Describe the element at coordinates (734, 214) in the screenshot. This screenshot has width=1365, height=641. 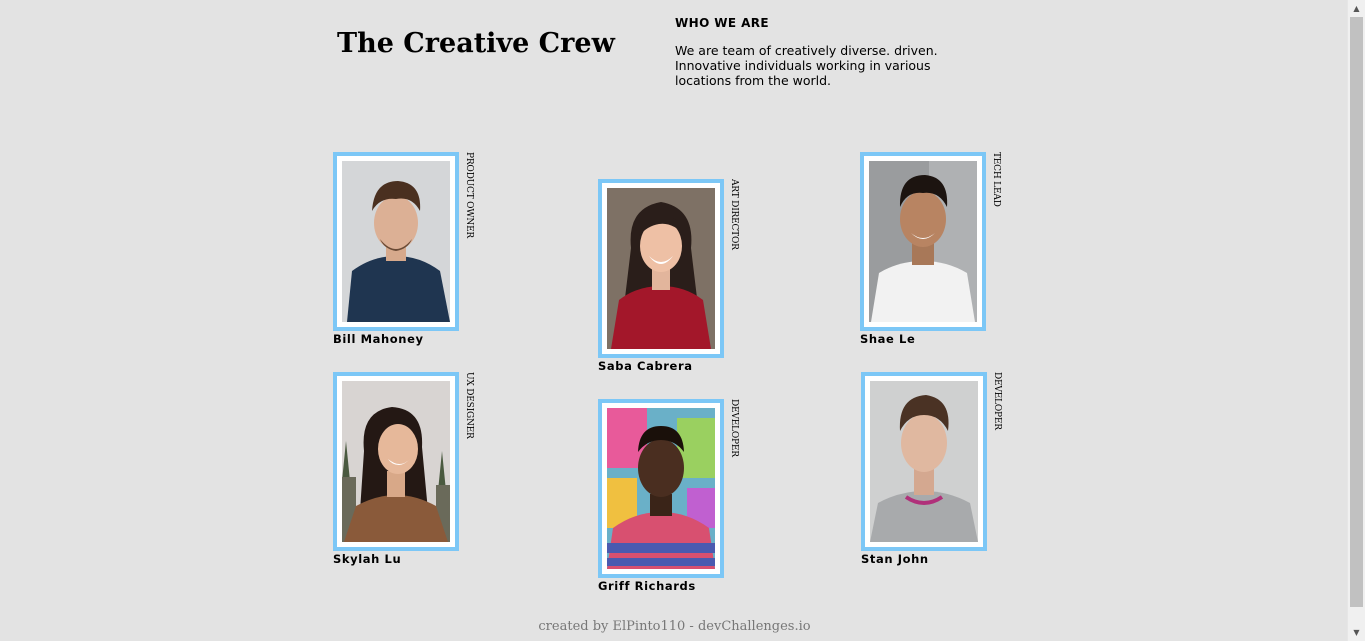
I see `member-role: ART DIRECTOR` at that location.